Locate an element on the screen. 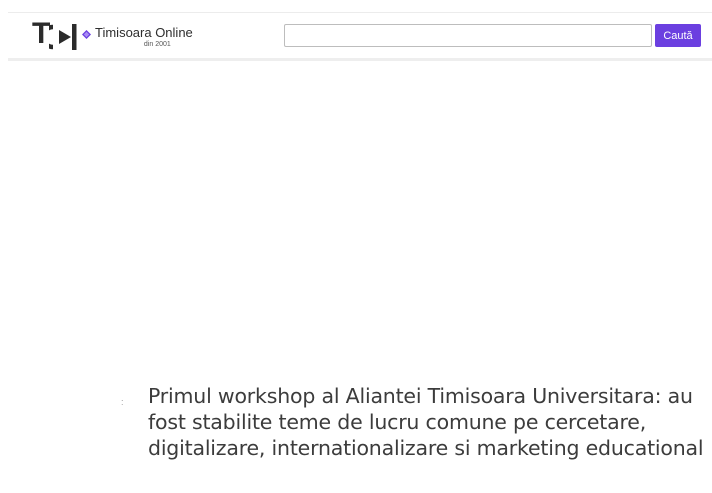 This screenshot has height=493, width=712. logo-letter: T is located at coordinates (41, 33).